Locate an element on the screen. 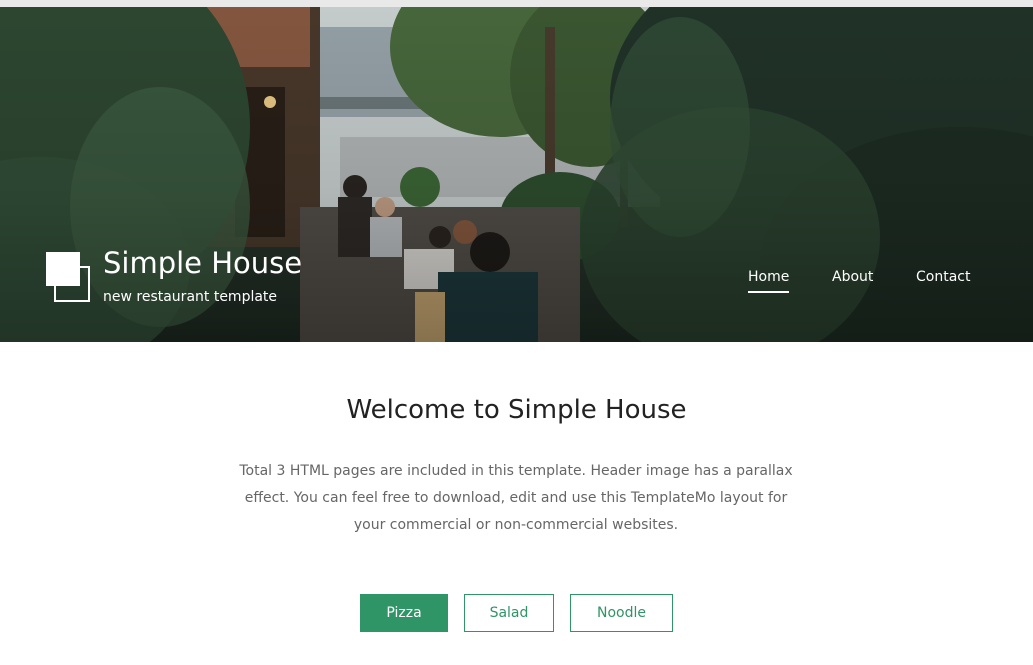 This screenshot has height=665, width=1033. tab-pizza: Pizza is located at coordinates (404, 613).